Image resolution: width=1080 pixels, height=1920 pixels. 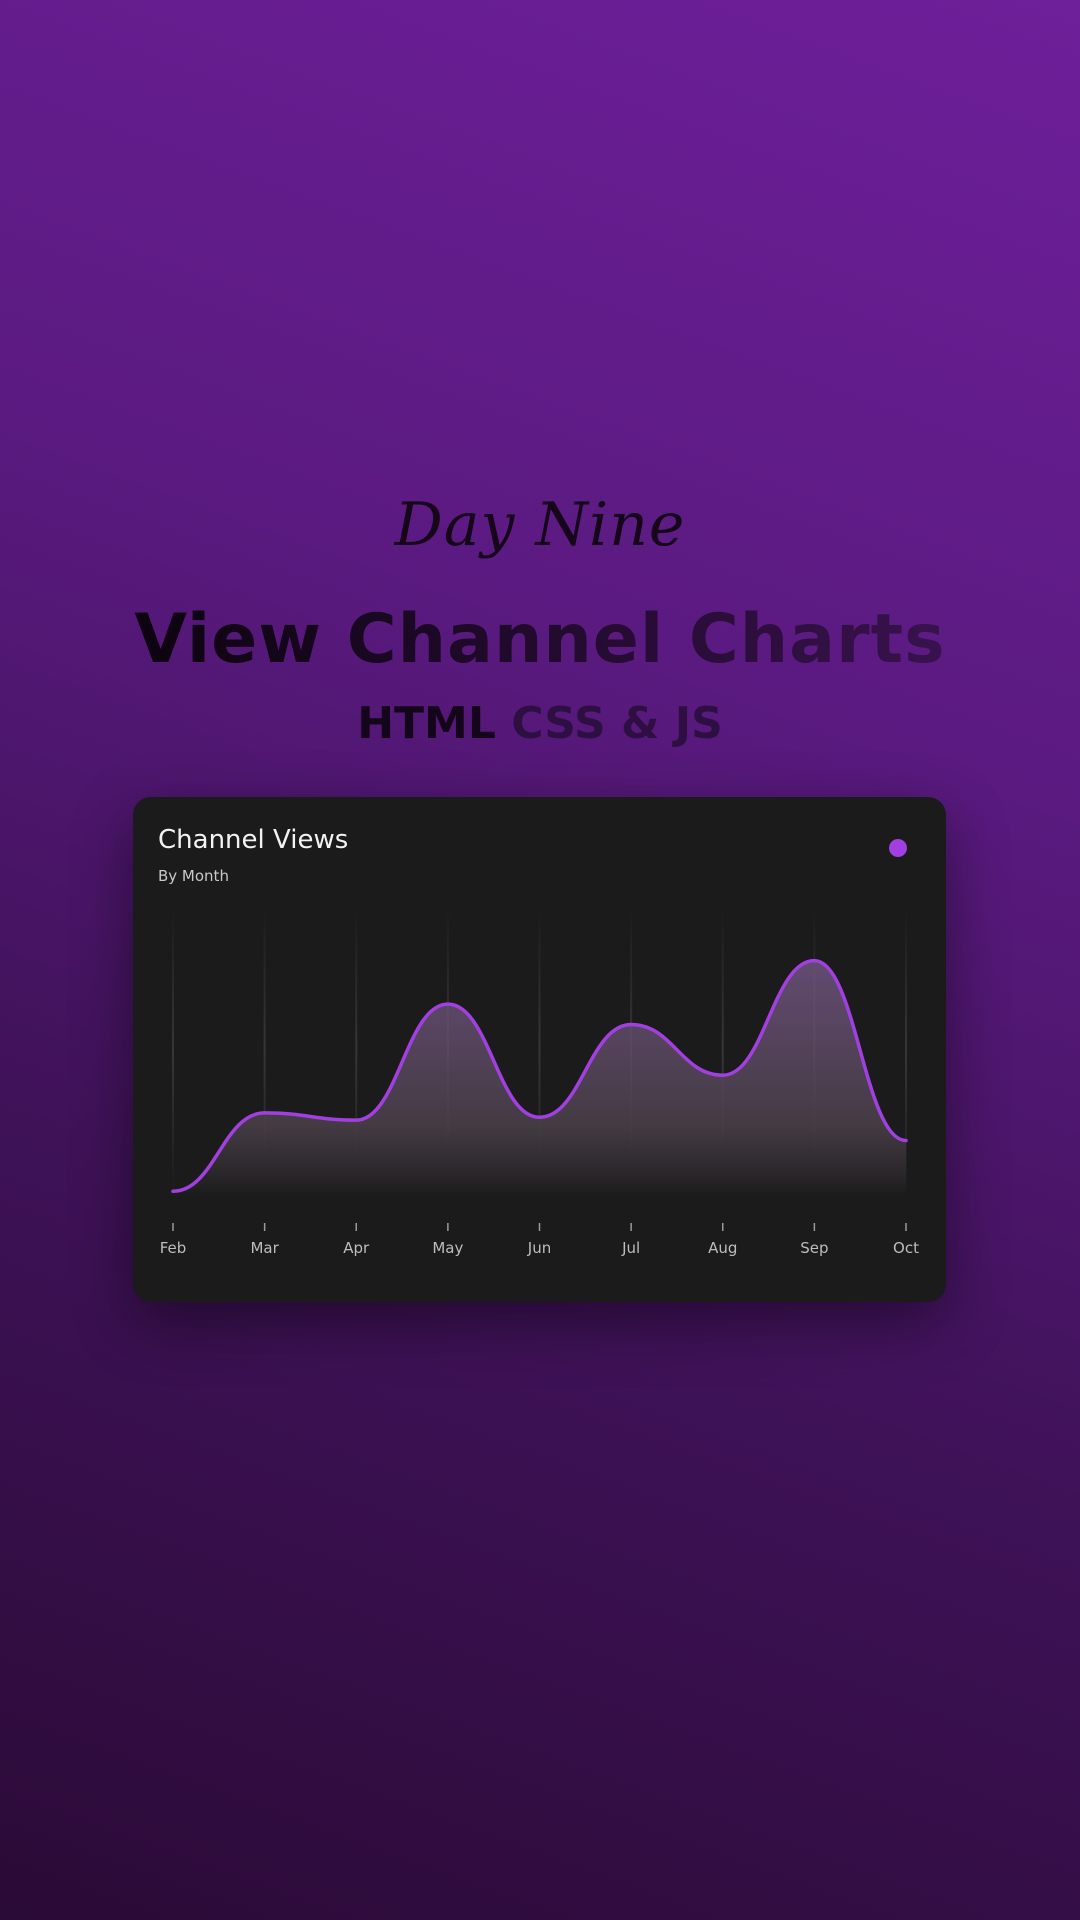 I want to click on grid-line-feb, so click(x=173, y=1050).